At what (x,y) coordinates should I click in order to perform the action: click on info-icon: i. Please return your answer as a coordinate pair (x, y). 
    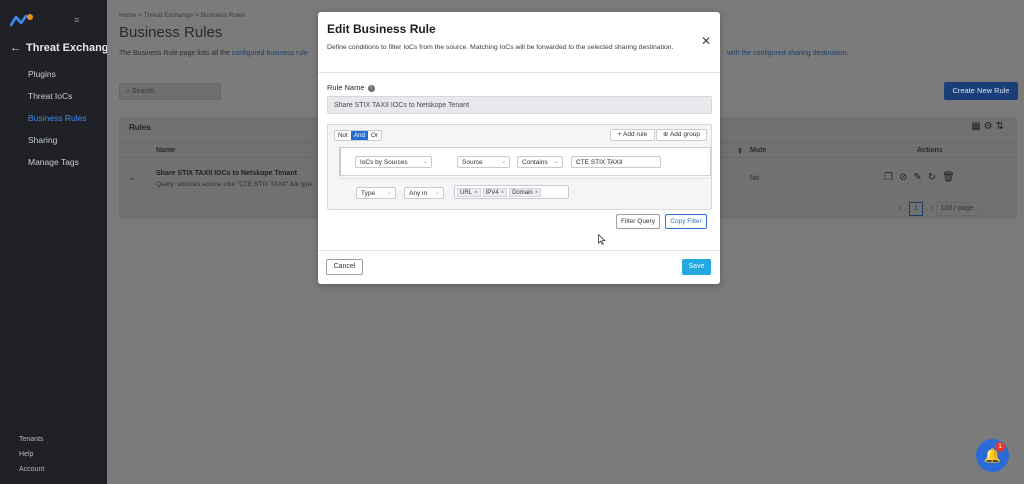
    Looking at the image, I should click on (371, 88).